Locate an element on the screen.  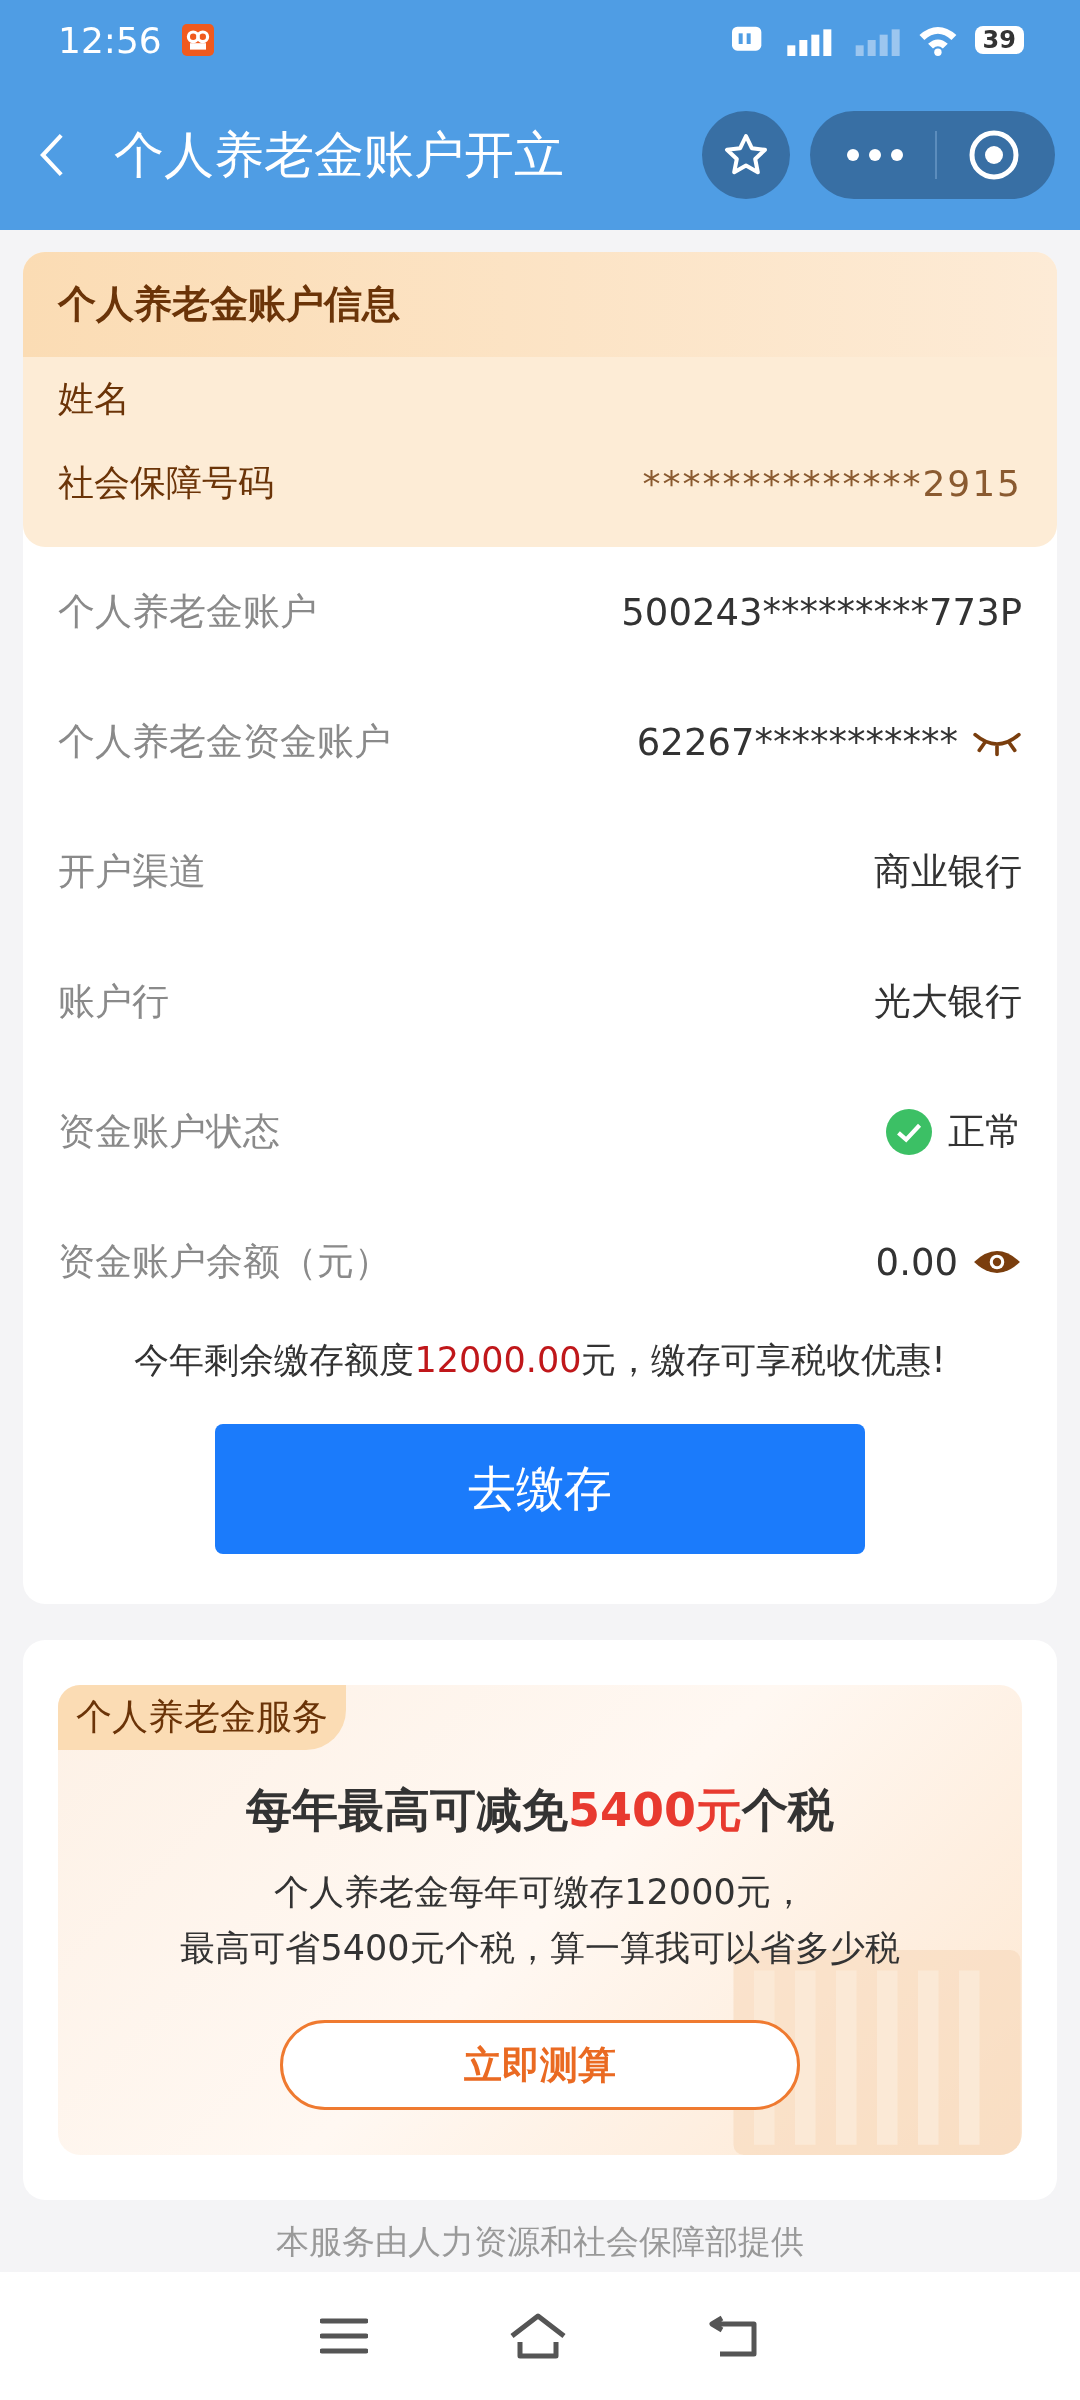
service-tag: 个人养老金服务 is located at coordinates (202, 1717).